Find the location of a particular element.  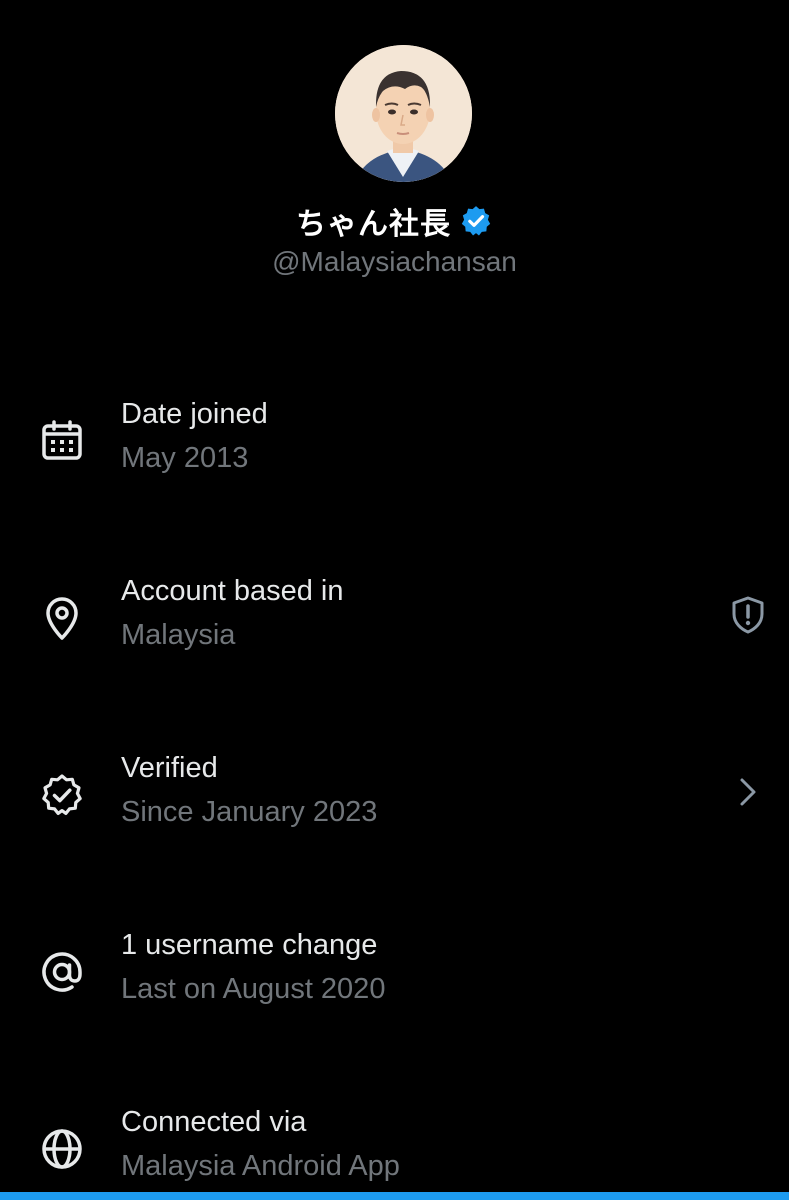

location-pin-icon is located at coordinates (62, 618).